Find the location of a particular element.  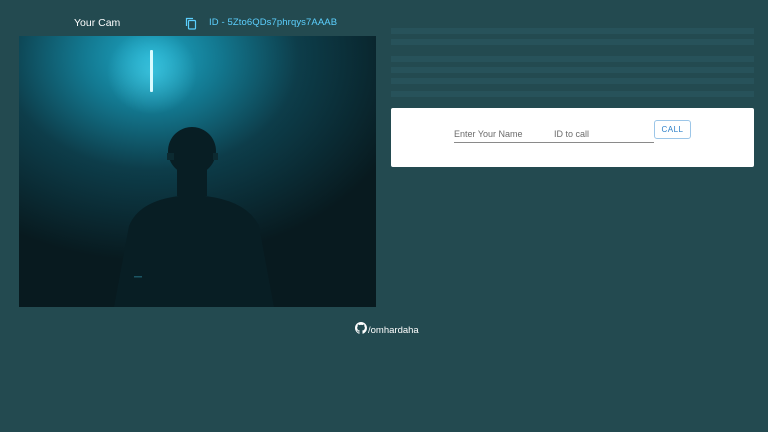

banner-placeholder is located at coordinates (572, 60).